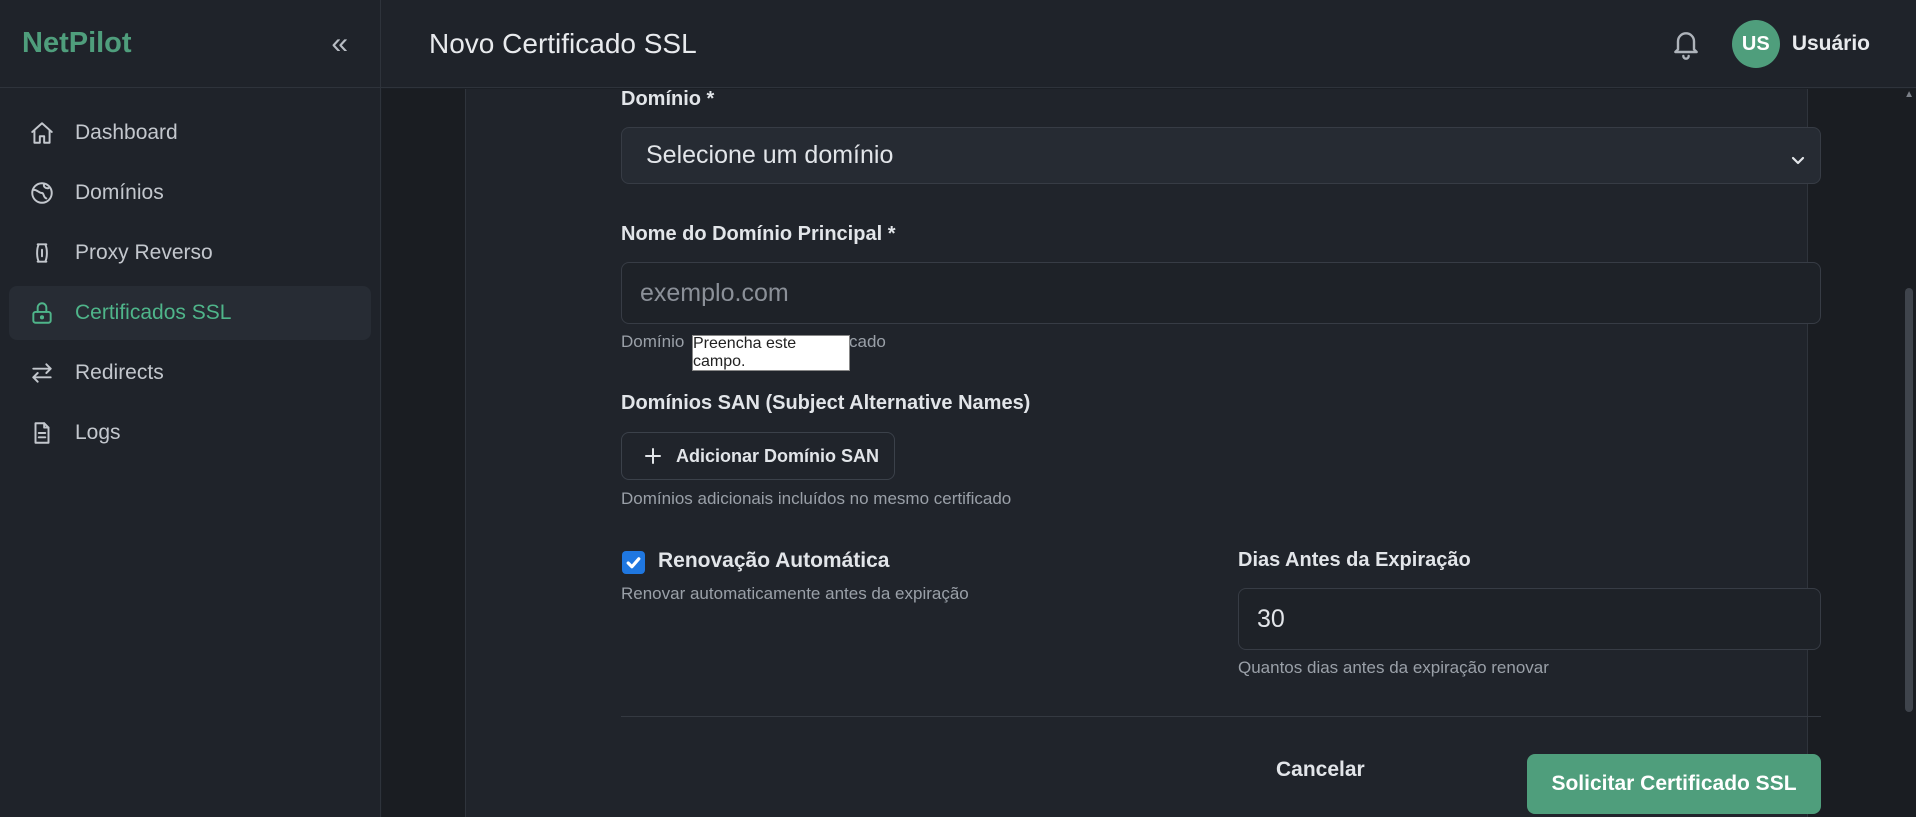 Image resolution: width=1916 pixels, height=817 pixels. What do you see at coordinates (42, 193) in the screenshot?
I see `globe-icon` at bounding box center [42, 193].